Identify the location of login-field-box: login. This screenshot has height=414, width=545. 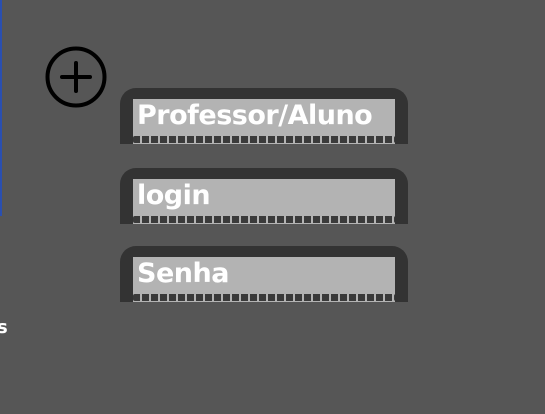
(264, 201).